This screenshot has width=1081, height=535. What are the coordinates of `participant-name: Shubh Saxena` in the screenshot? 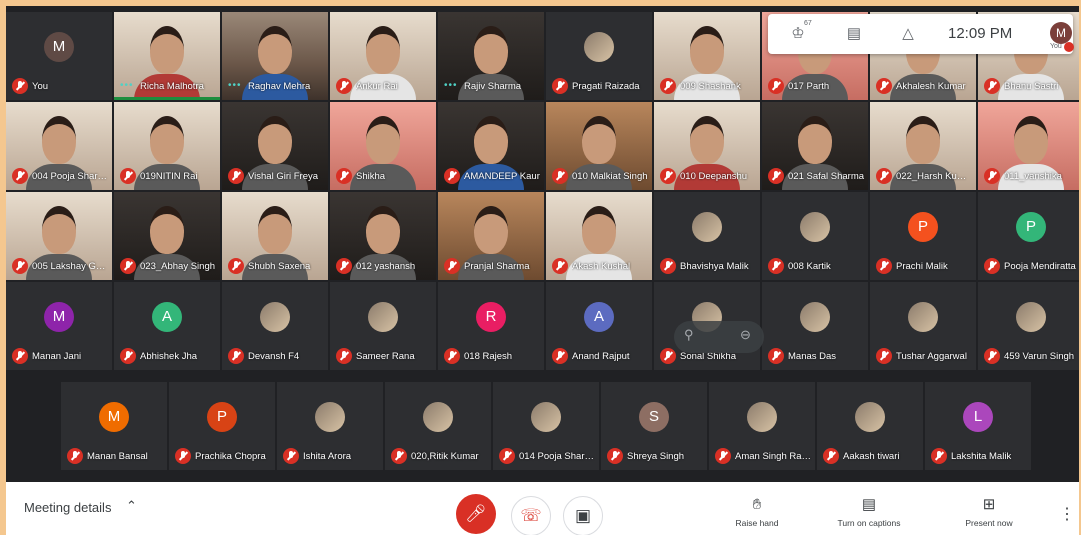 It's located at (279, 266).